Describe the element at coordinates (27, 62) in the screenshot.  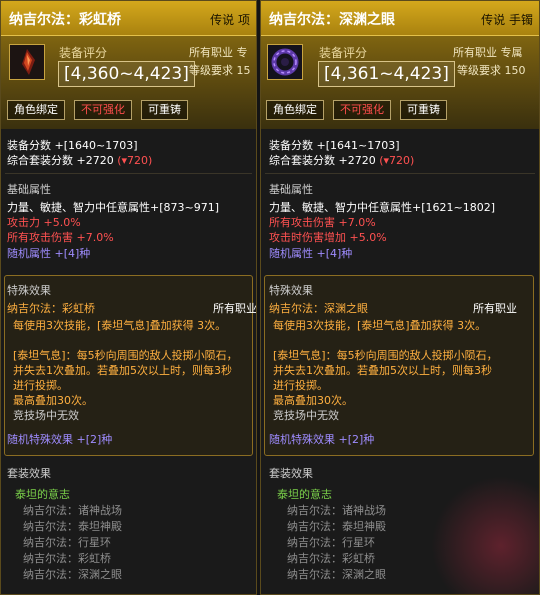
I see `red-shard-icon` at that location.